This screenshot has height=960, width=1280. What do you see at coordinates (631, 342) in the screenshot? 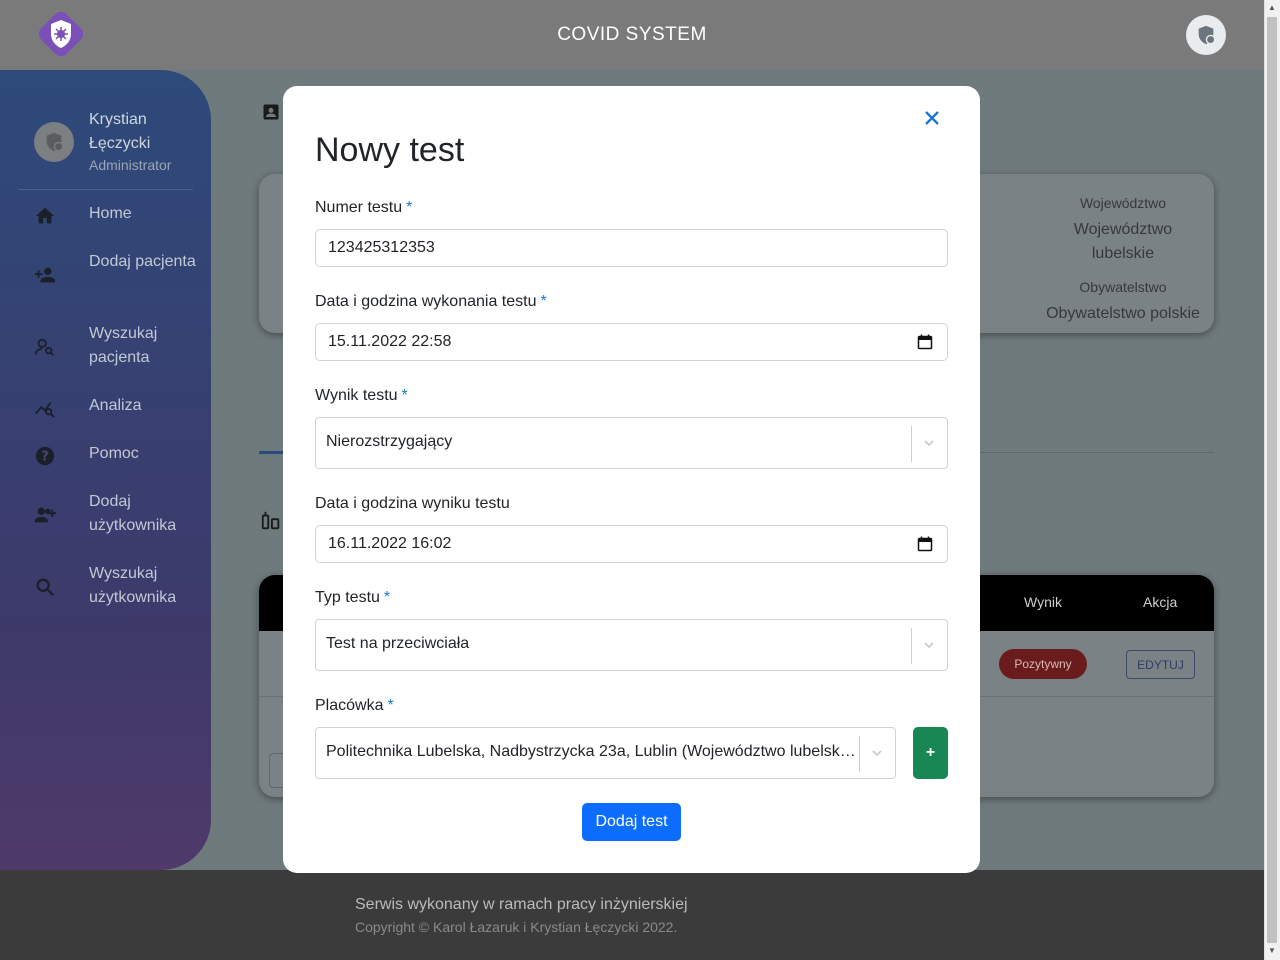
I see `test-datetime-input: 15.11.2022 22:58` at bounding box center [631, 342].